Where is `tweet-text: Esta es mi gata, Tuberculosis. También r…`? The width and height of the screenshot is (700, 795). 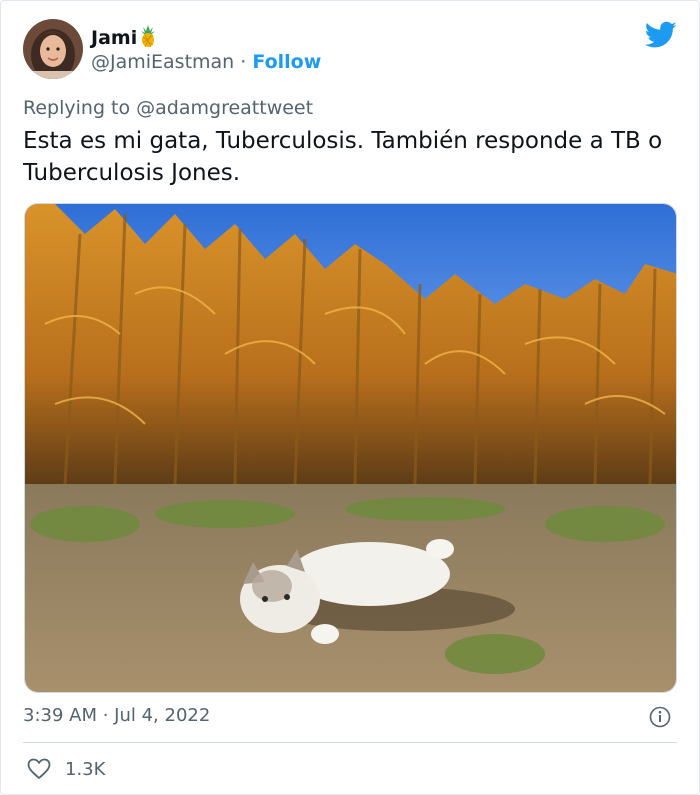
tweet-text: Esta es mi gata, Tuberculosis. También r… is located at coordinates (343, 157).